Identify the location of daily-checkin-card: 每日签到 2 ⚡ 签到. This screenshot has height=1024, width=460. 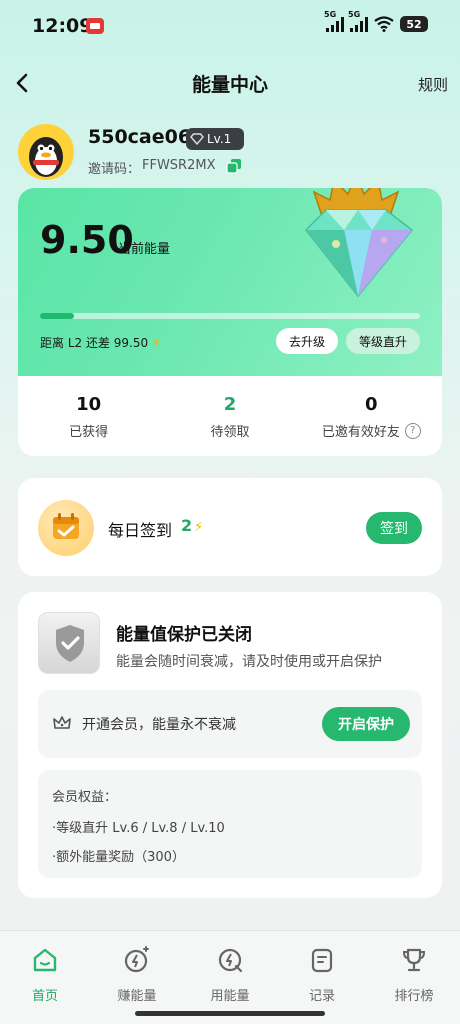
(230, 527).